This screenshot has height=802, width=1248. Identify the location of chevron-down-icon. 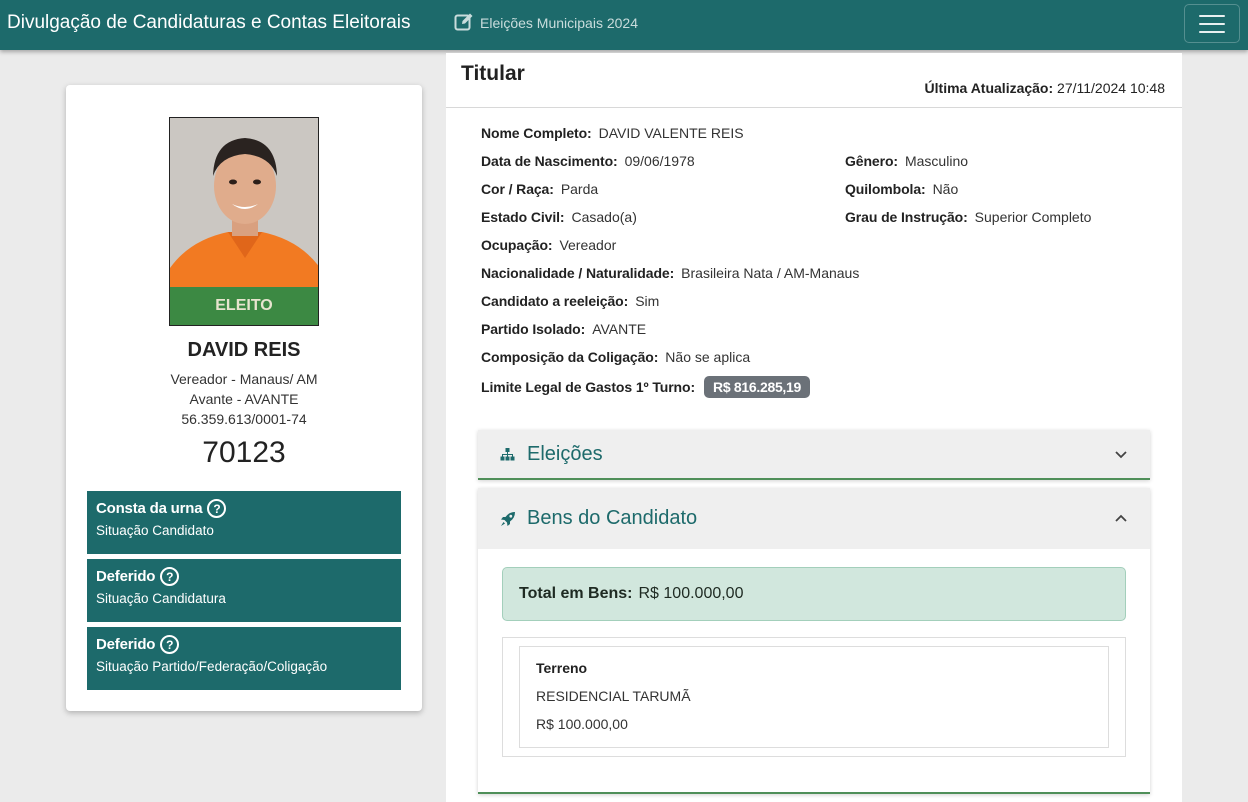
(1121, 454).